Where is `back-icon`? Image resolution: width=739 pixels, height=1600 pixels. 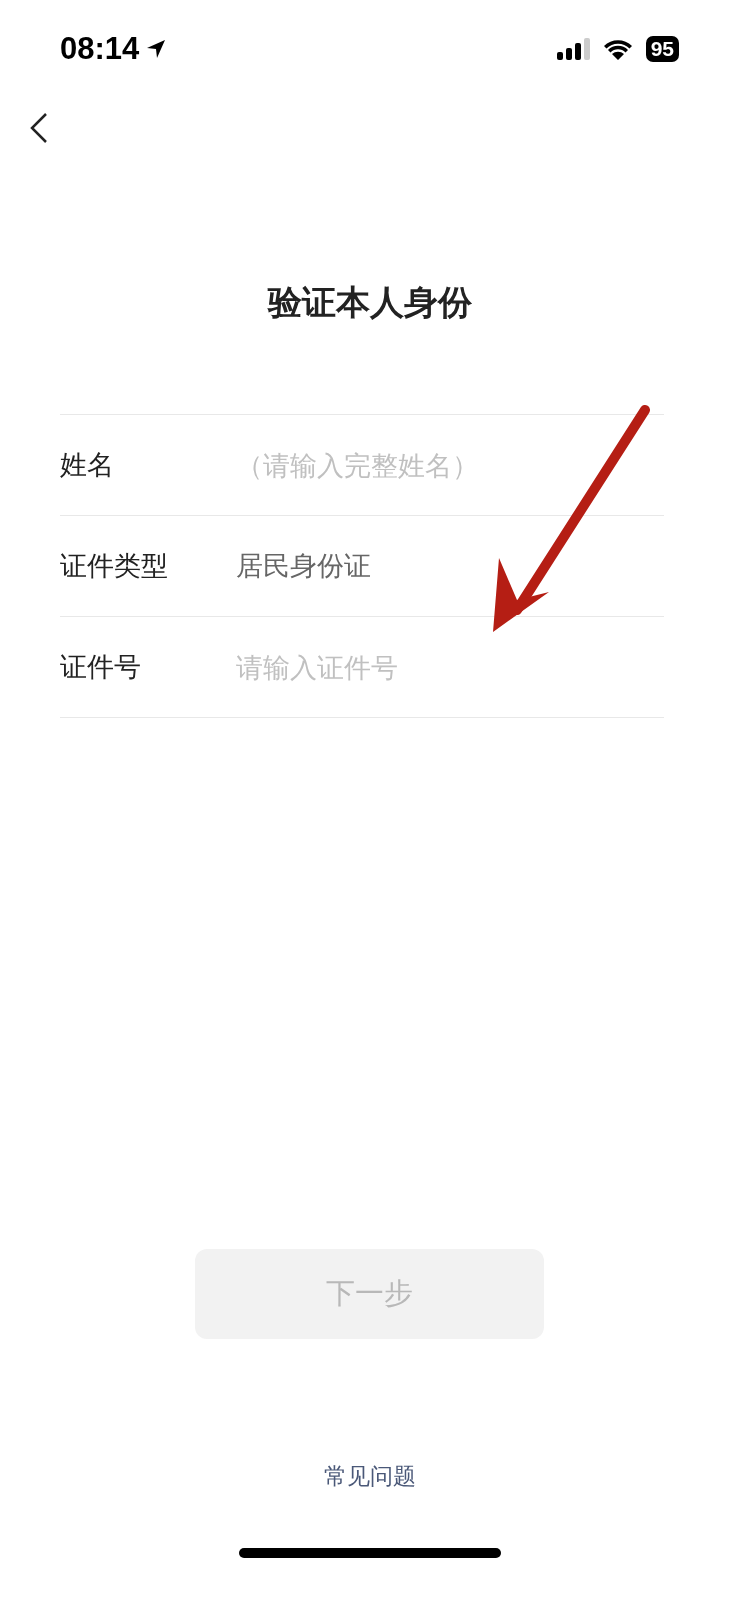 back-icon is located at coordinates (39, 128).